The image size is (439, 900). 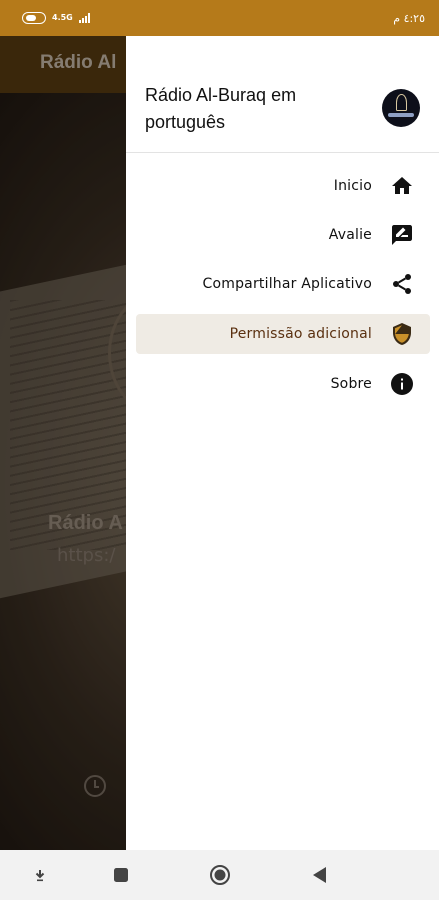 I want to click on home-circle-icon, so click(x=220, y=875).